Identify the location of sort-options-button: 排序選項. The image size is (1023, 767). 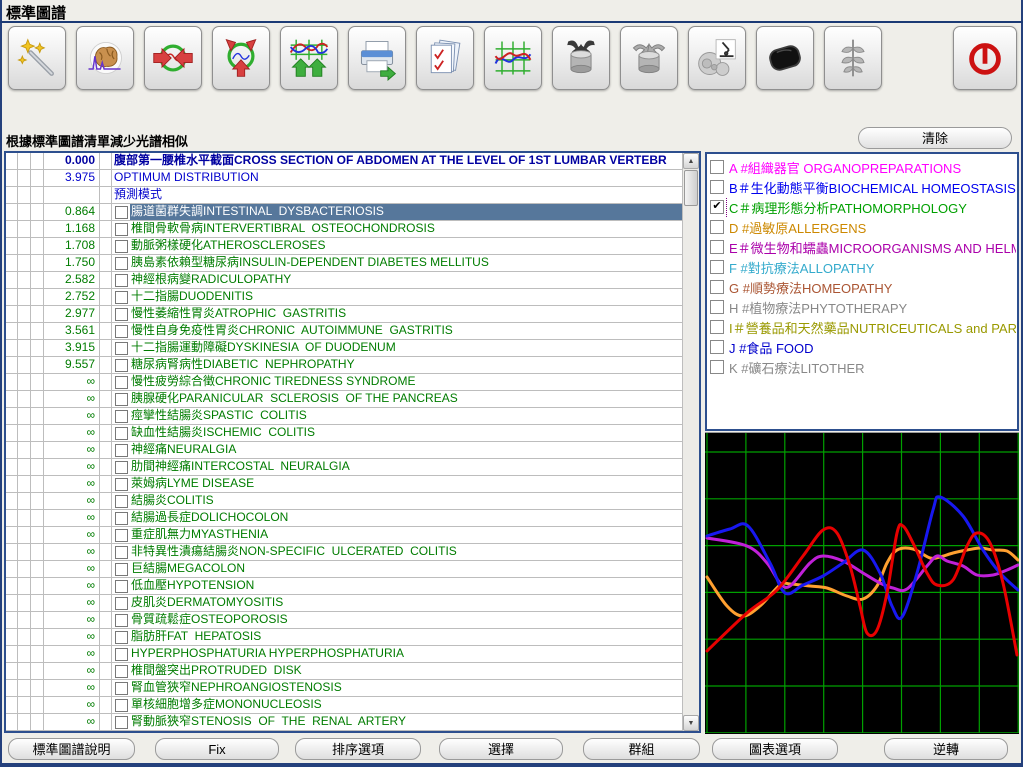
(358, 749).